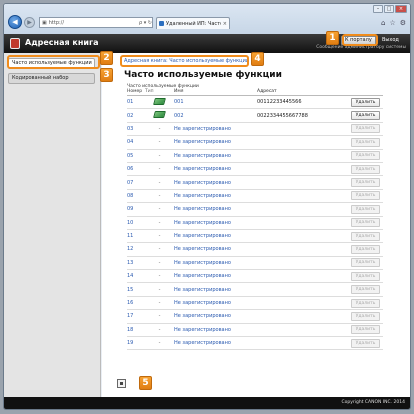 The image size is (414, 414). I want to click on row-name-link: 002, so click(215, 116).